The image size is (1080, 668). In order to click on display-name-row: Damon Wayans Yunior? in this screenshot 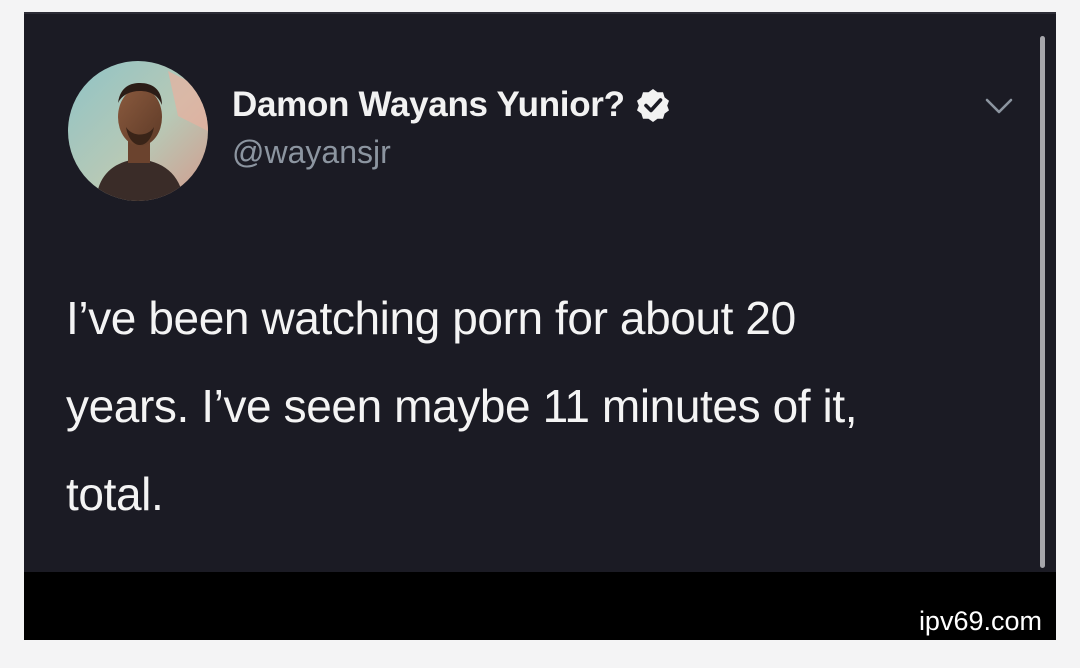, I will do `click(451, 105)`.